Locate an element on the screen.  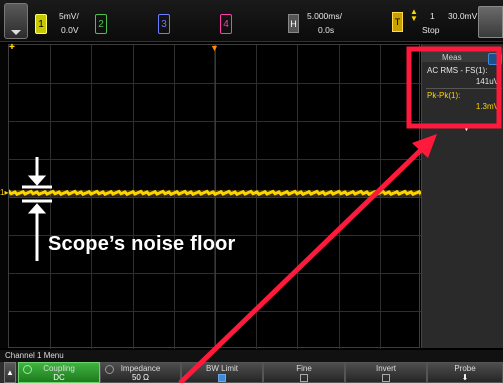
time-reference-marker: ▼ is located at coordinates (214, 48).